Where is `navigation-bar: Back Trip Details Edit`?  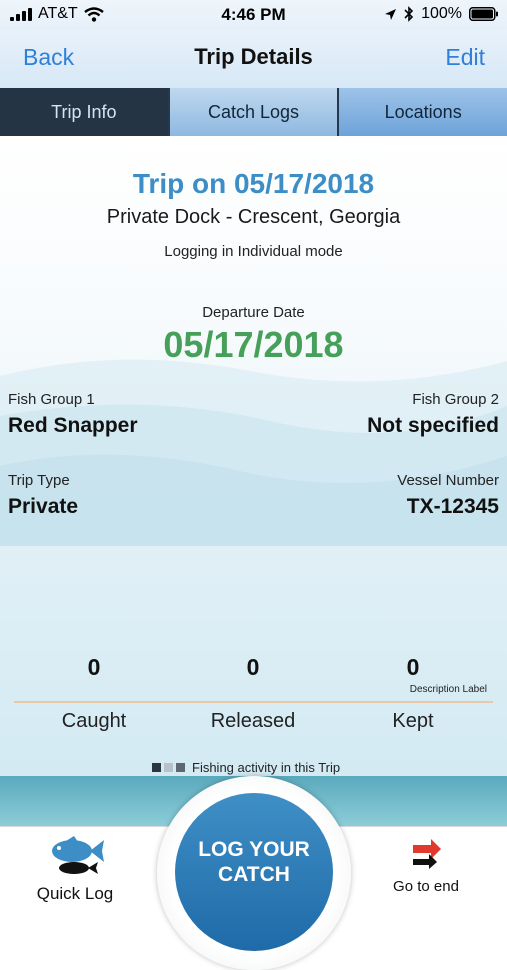
navigation-bar: Back Trip Details Edit is located at coordinates (253, 59).